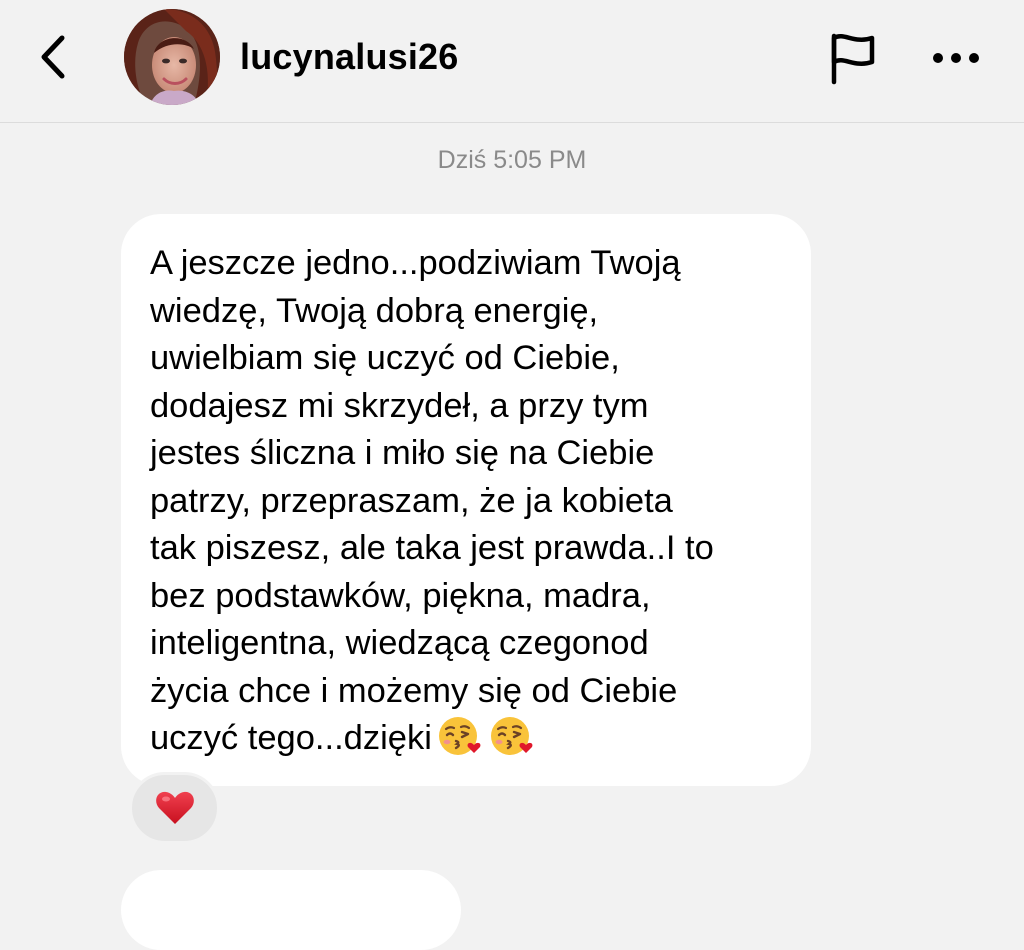 The image size is (1024, 950). Describe the element at coordinates (291, 738) in the screenshot. I see `message-line-text: uczyć tego...dzięki` at that location.